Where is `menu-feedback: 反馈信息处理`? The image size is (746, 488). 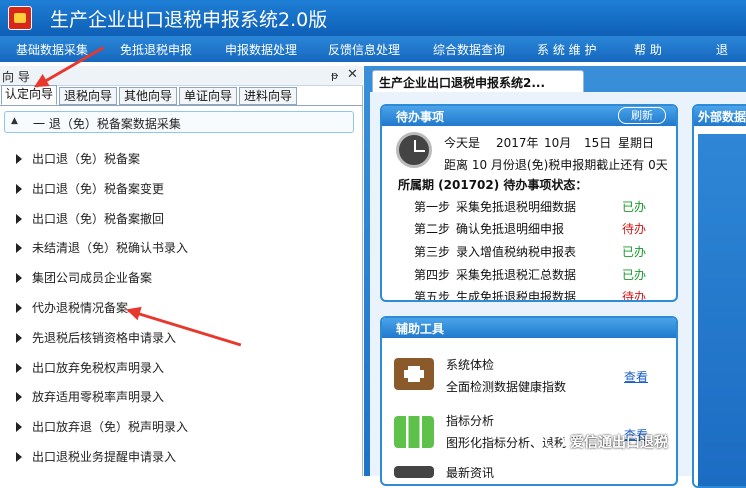 menu-feedback: 反馈信息处理 is located at coordinates (364, 49).